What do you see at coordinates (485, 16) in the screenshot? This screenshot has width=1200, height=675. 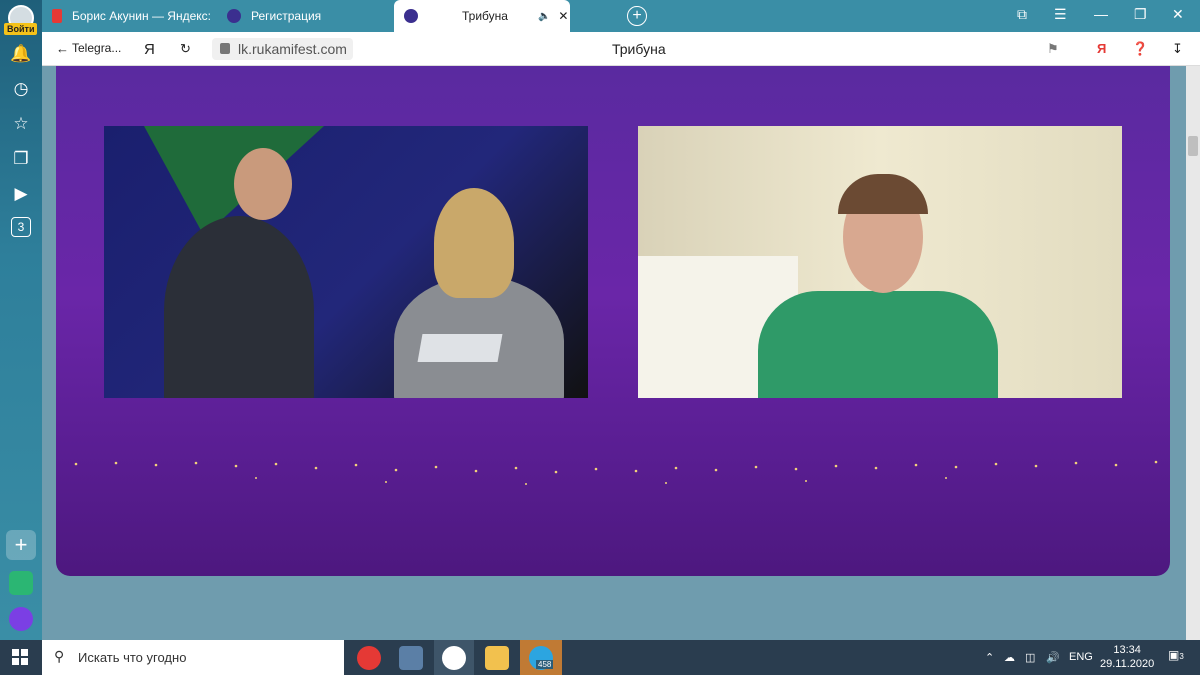 I see `tab-label: Трибуна` at bounding box center [485, 16].